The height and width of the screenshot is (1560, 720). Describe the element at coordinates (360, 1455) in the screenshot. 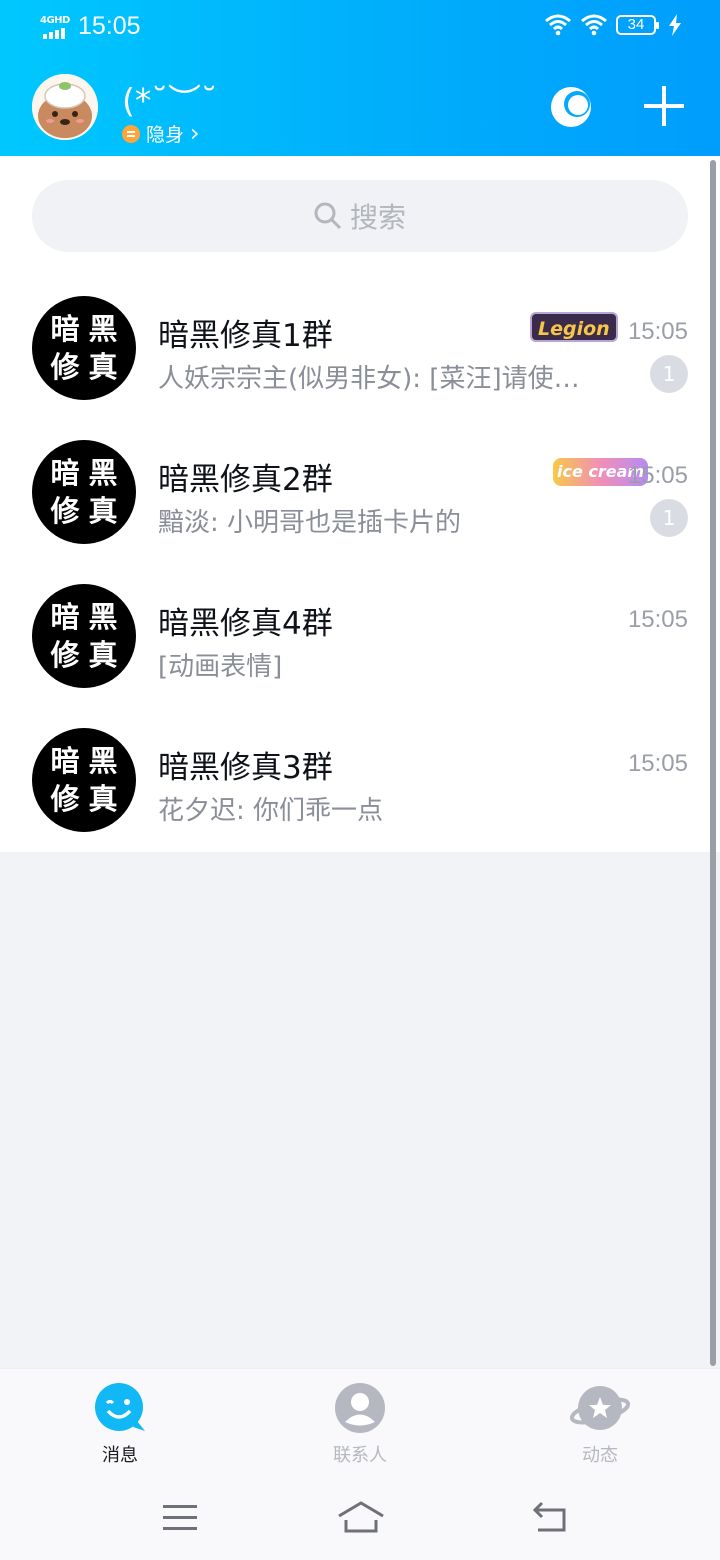

I see `tab-contacts-label: 联系人` at that location.